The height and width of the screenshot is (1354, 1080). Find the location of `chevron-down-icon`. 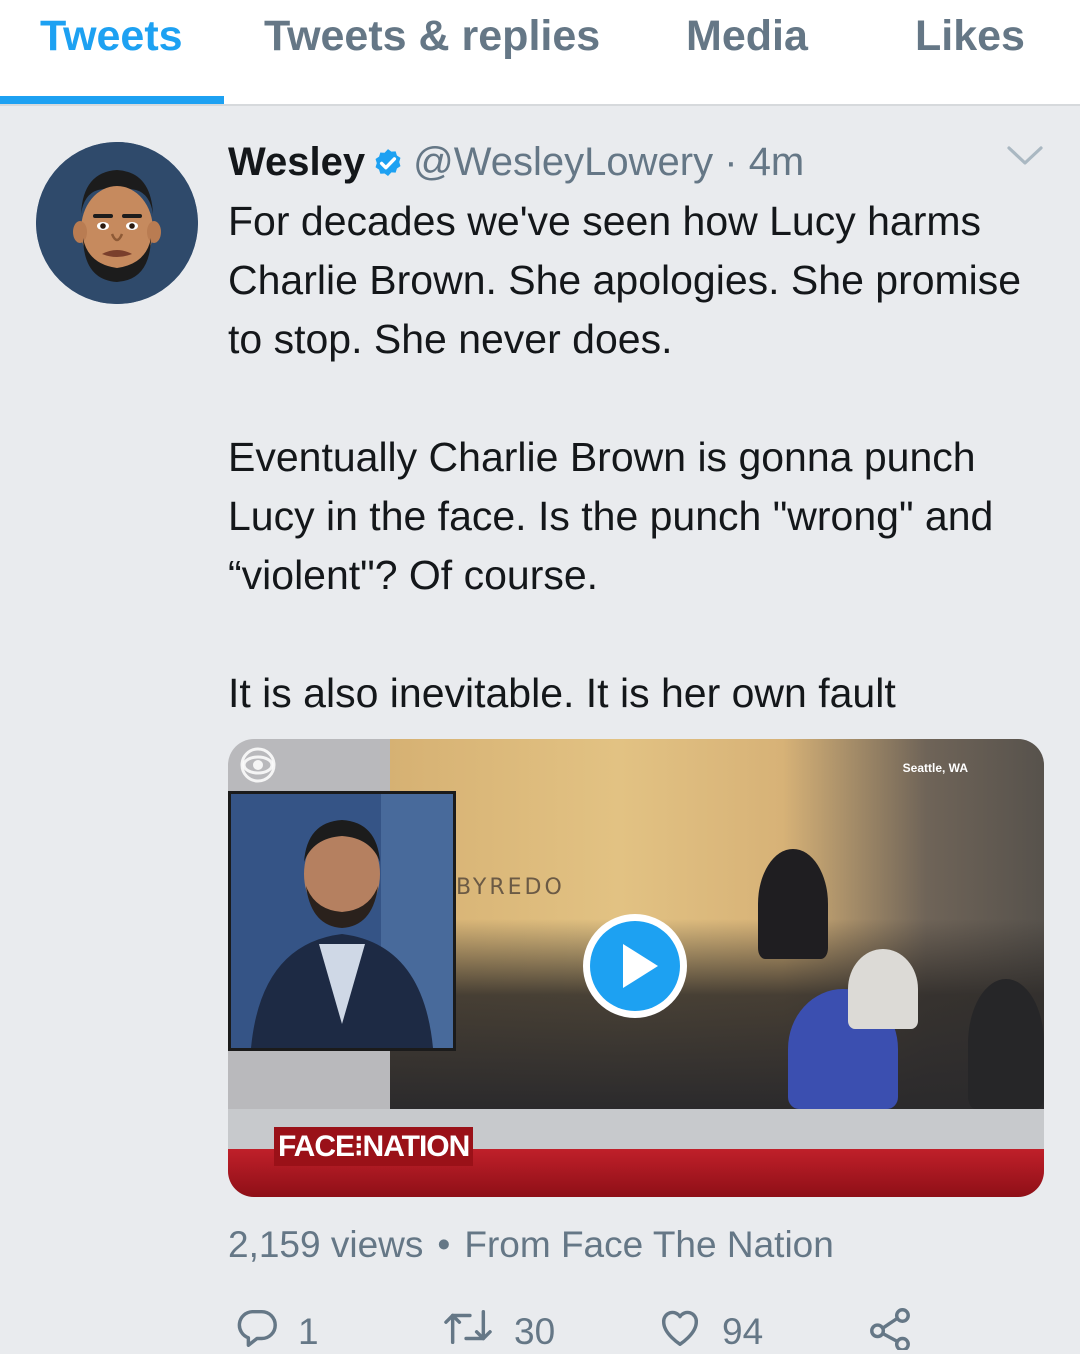

chevron-down-icon is located at coordinates (1025, 158).